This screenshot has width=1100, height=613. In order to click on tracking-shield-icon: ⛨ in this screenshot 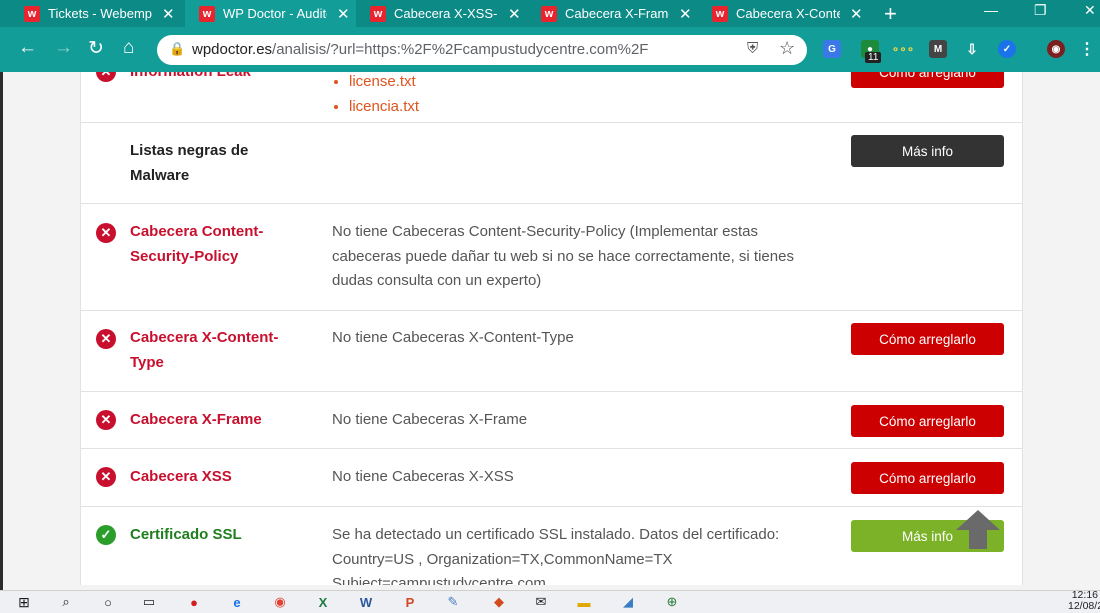, I will do `click(752, 48)`.